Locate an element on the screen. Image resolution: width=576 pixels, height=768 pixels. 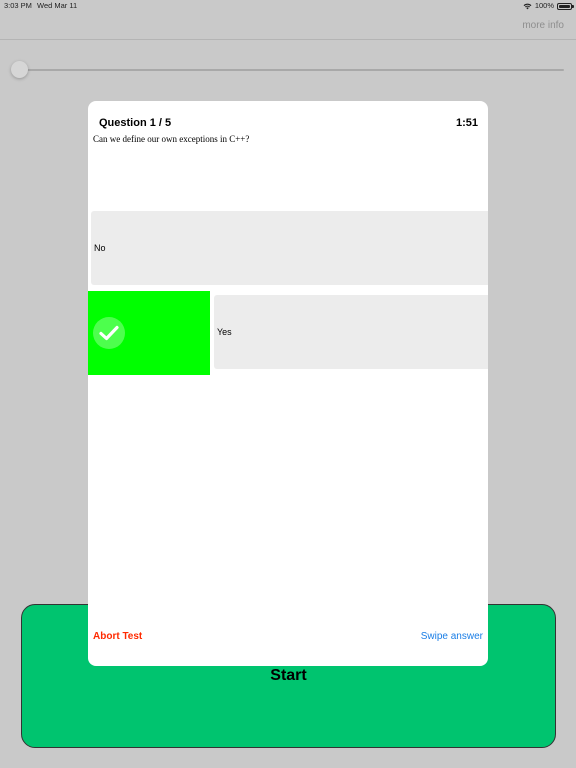
status-indicators: 100% is located at coordinates (548, 6).